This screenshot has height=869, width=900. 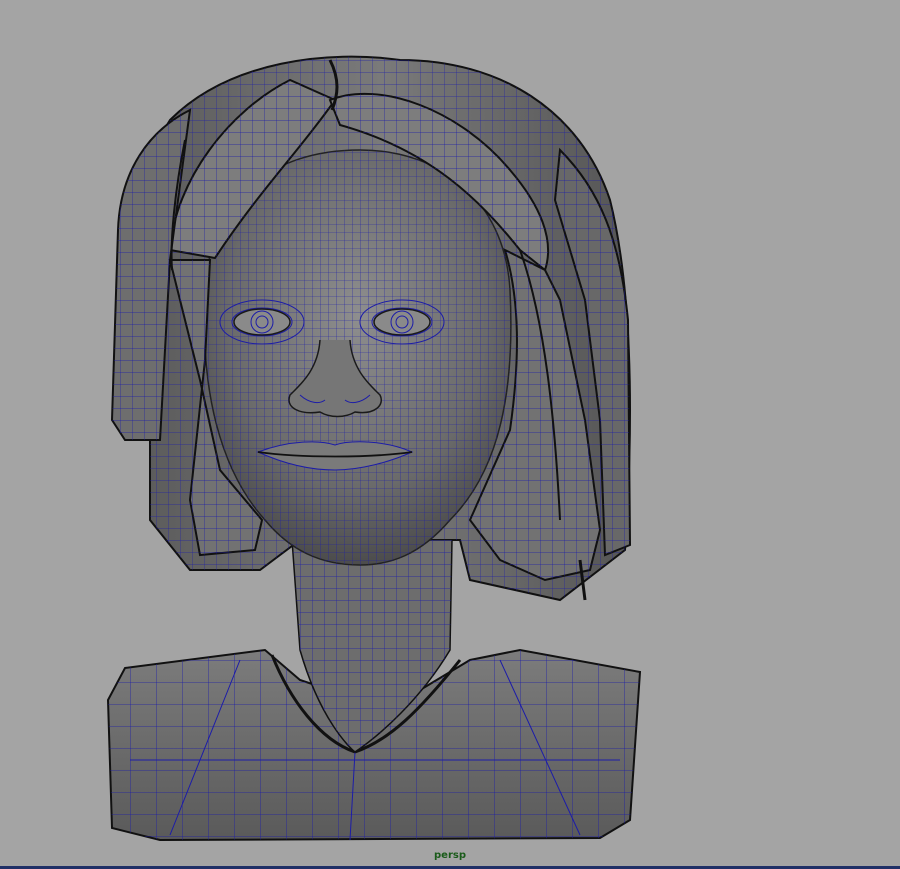 What do you see at coordinates (262, 322) in the screenshot?
I see `left-eye` at bounding box center [262, 322].